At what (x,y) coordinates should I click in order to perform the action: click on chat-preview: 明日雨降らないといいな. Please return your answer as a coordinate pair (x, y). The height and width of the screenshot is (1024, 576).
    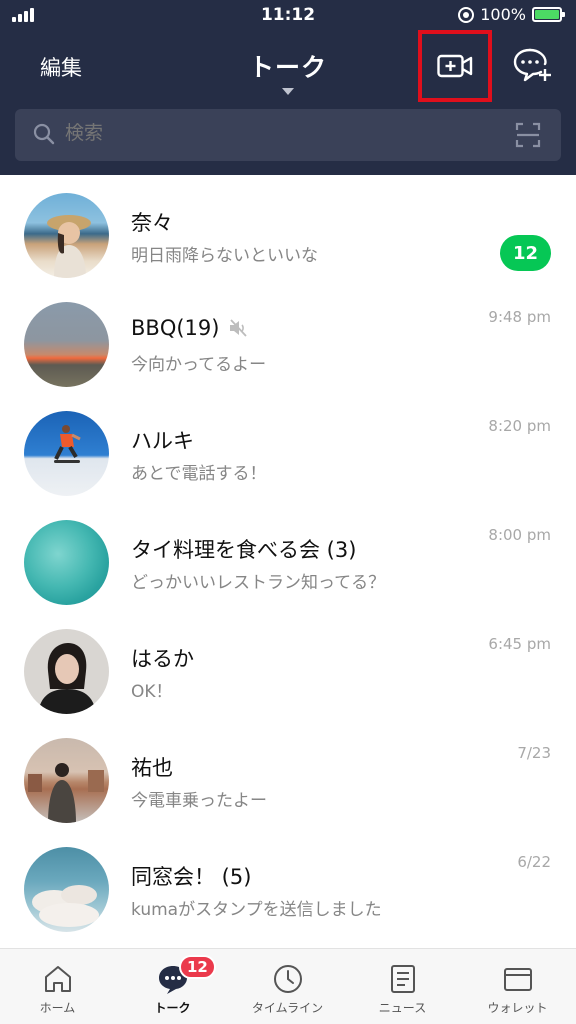
    Looking at the image, I should click on (224, 256).